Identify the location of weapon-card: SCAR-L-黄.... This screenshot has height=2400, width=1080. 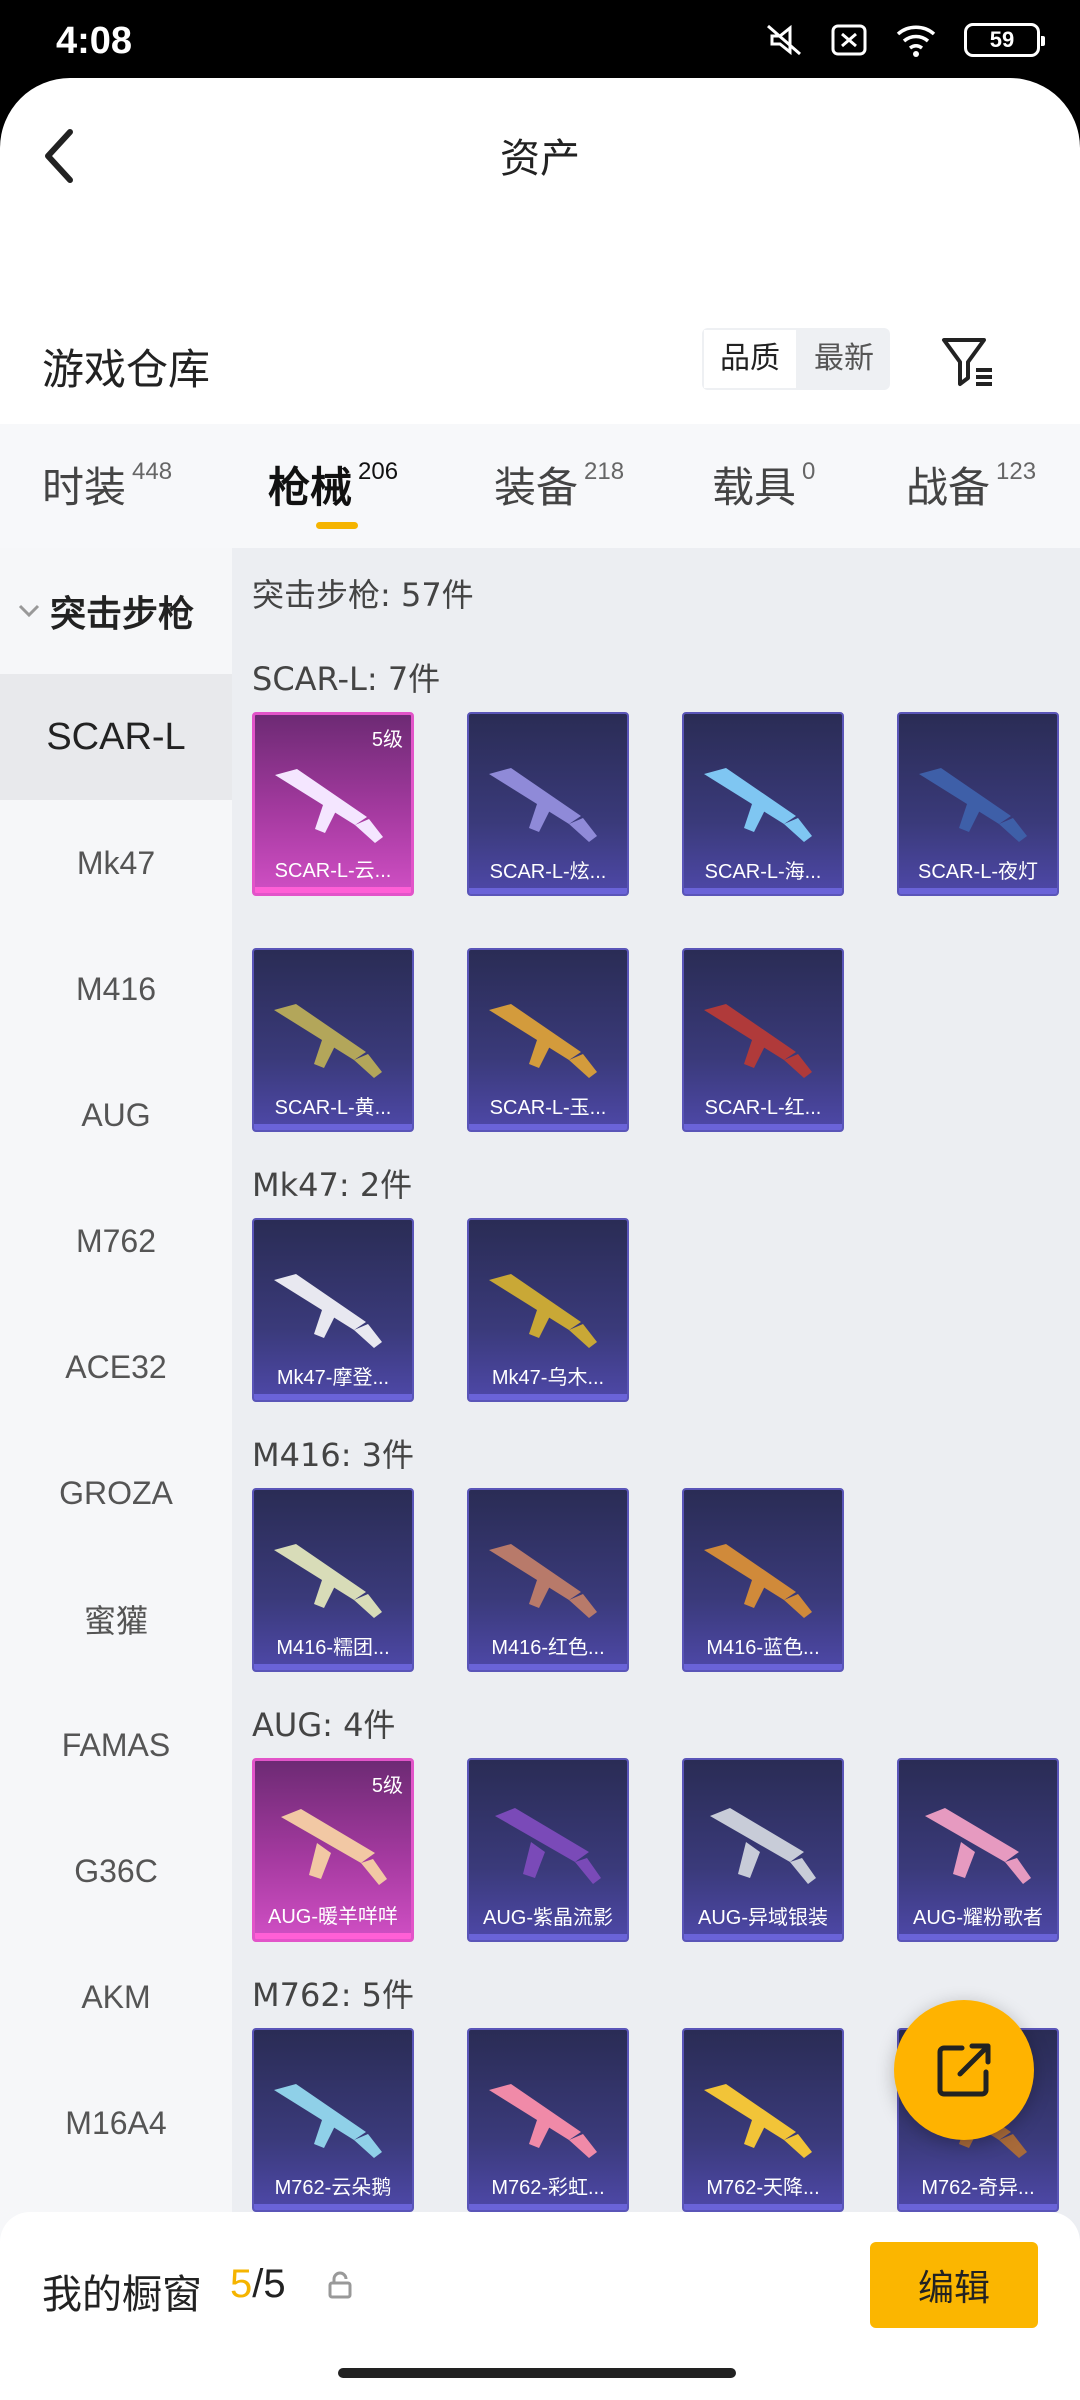
(333, 1040).